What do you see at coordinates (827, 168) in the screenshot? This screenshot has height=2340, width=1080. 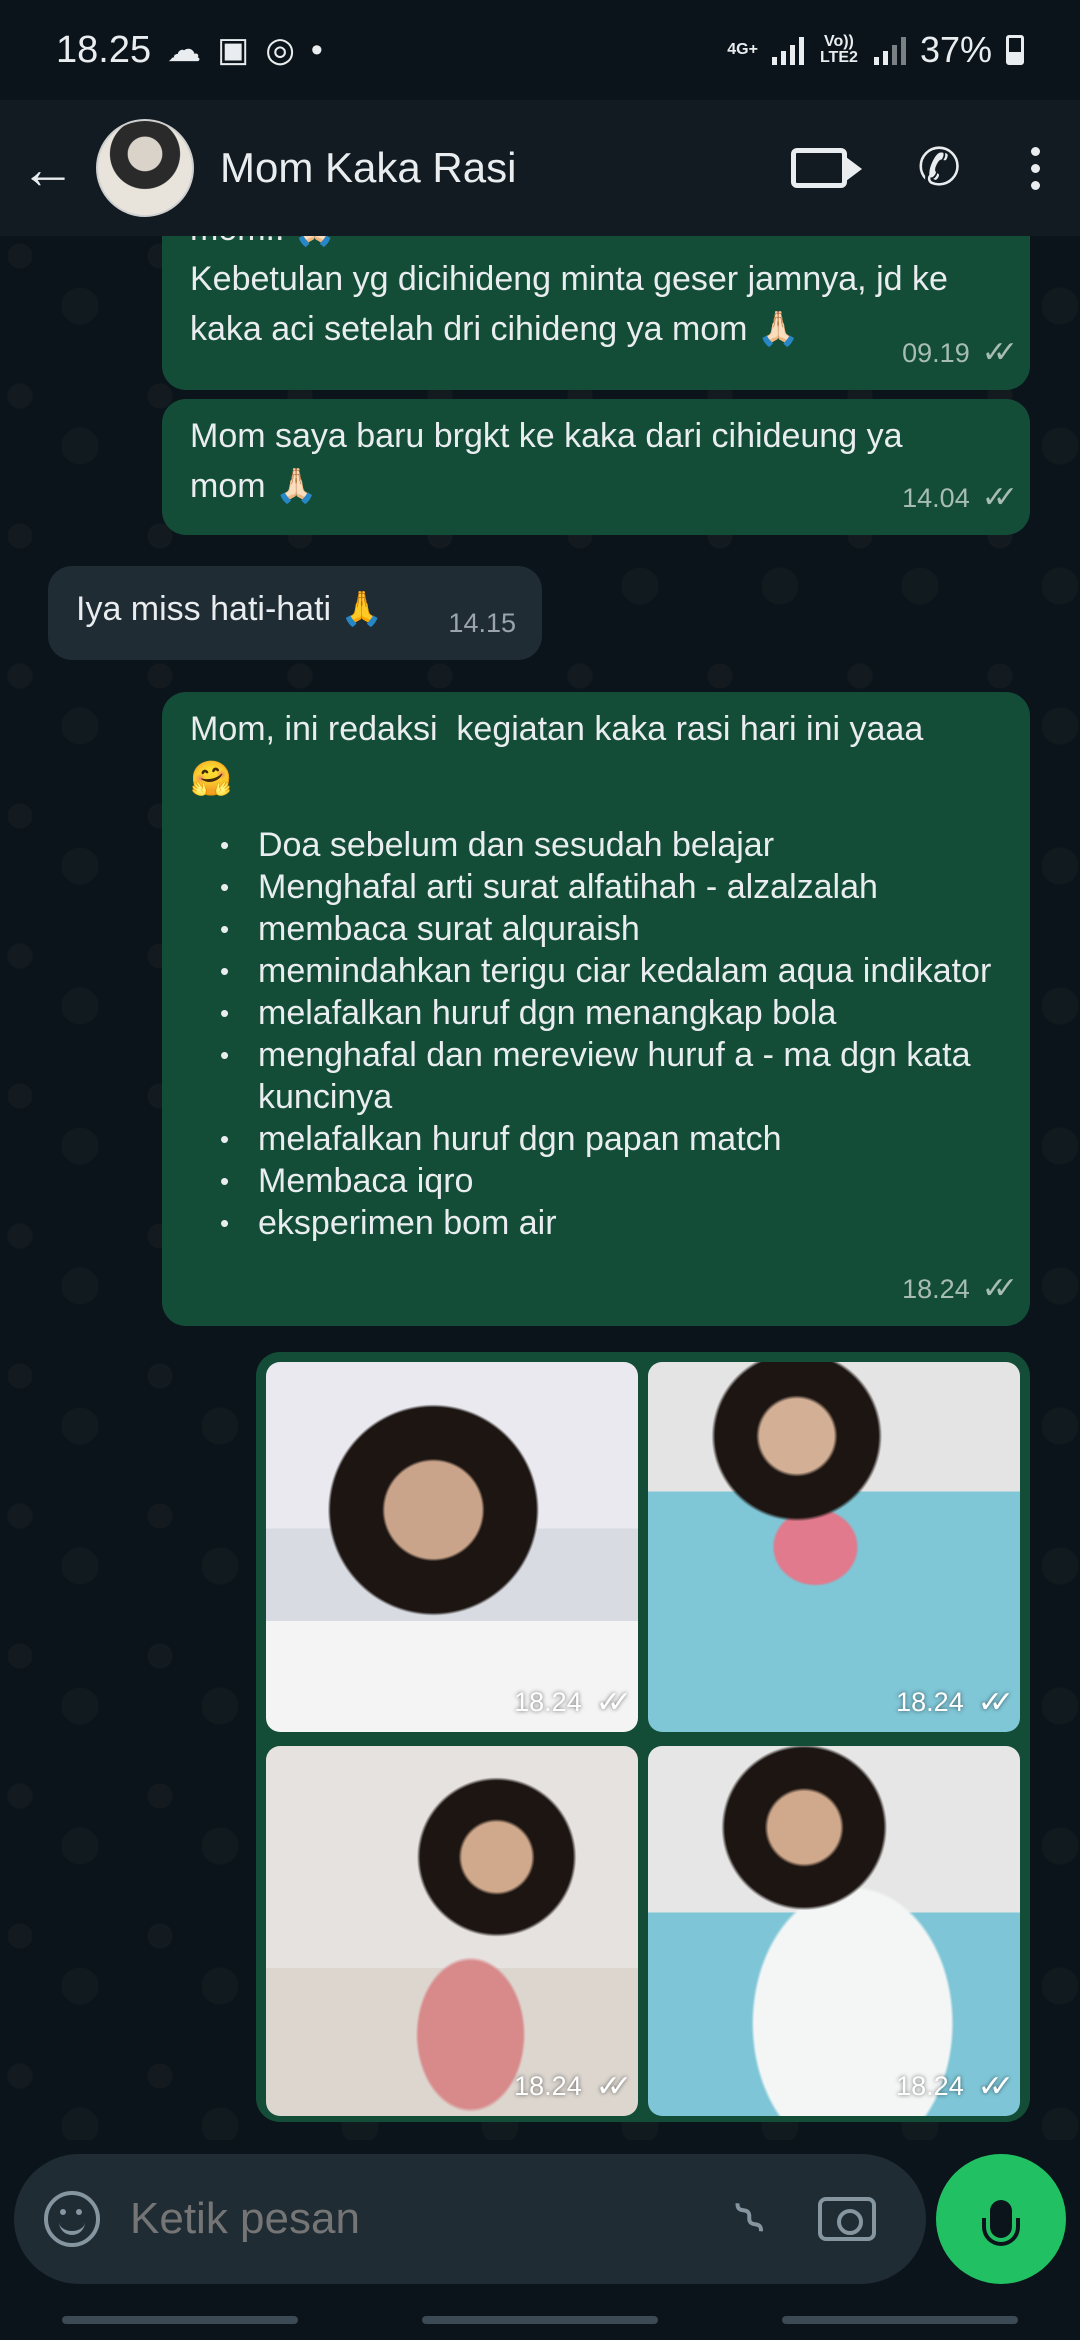 I see `video-call-icon` at bounding box center [827, 168].